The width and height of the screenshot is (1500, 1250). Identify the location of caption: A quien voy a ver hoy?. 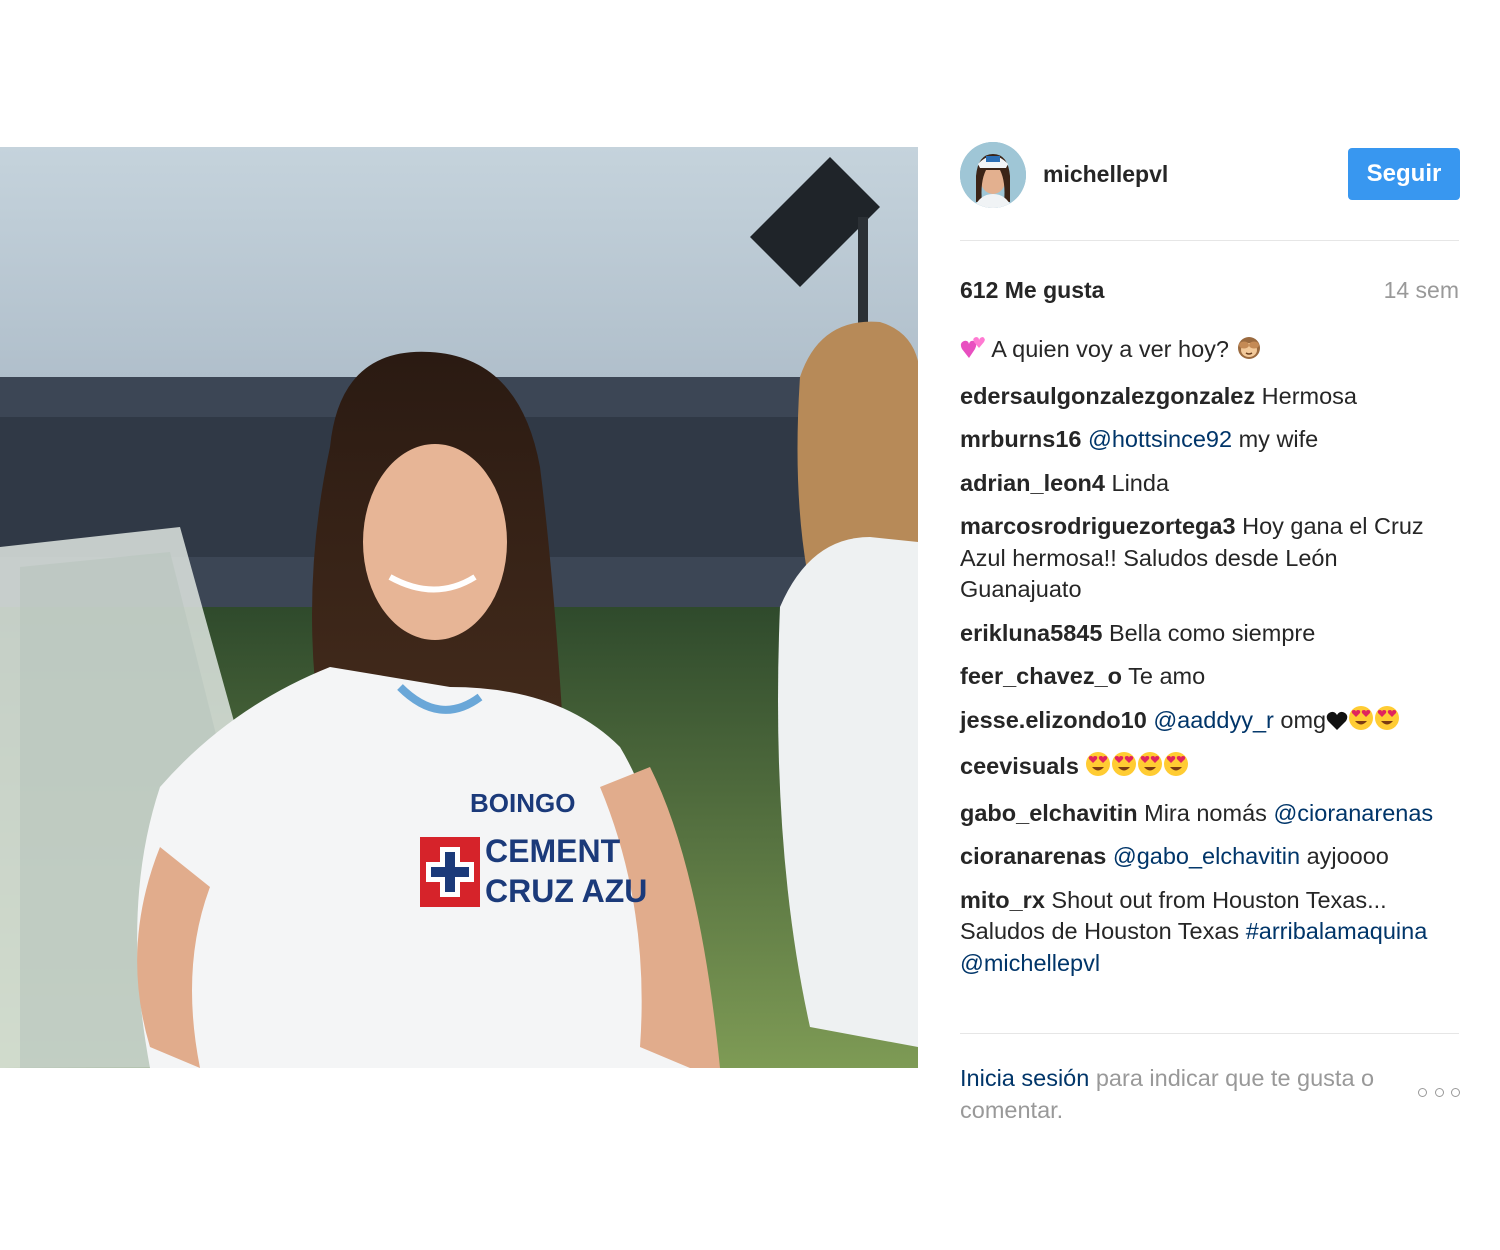
(1210, 351).